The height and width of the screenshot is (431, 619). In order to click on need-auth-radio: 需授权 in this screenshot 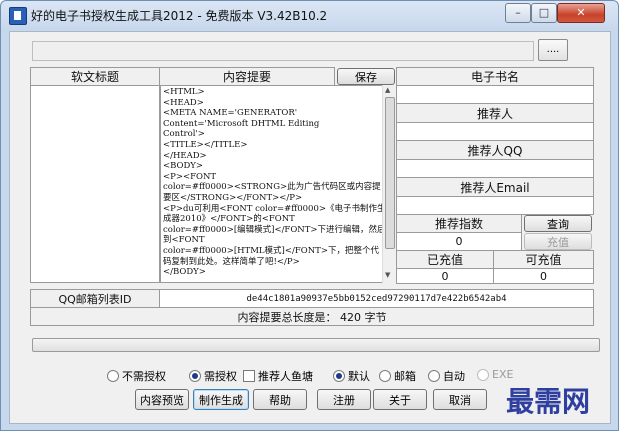, I will do `click(213, 376)`.